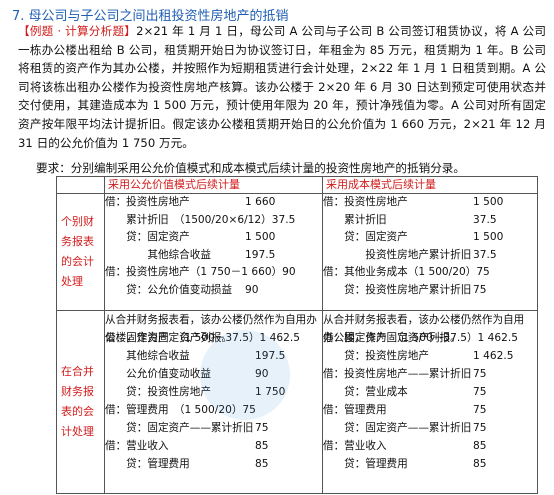 Image resolution: width=554 pixels, height=495 pixels. I want to click on row-label-individual: 个别财务报表的会计处理, so click(80, 252).